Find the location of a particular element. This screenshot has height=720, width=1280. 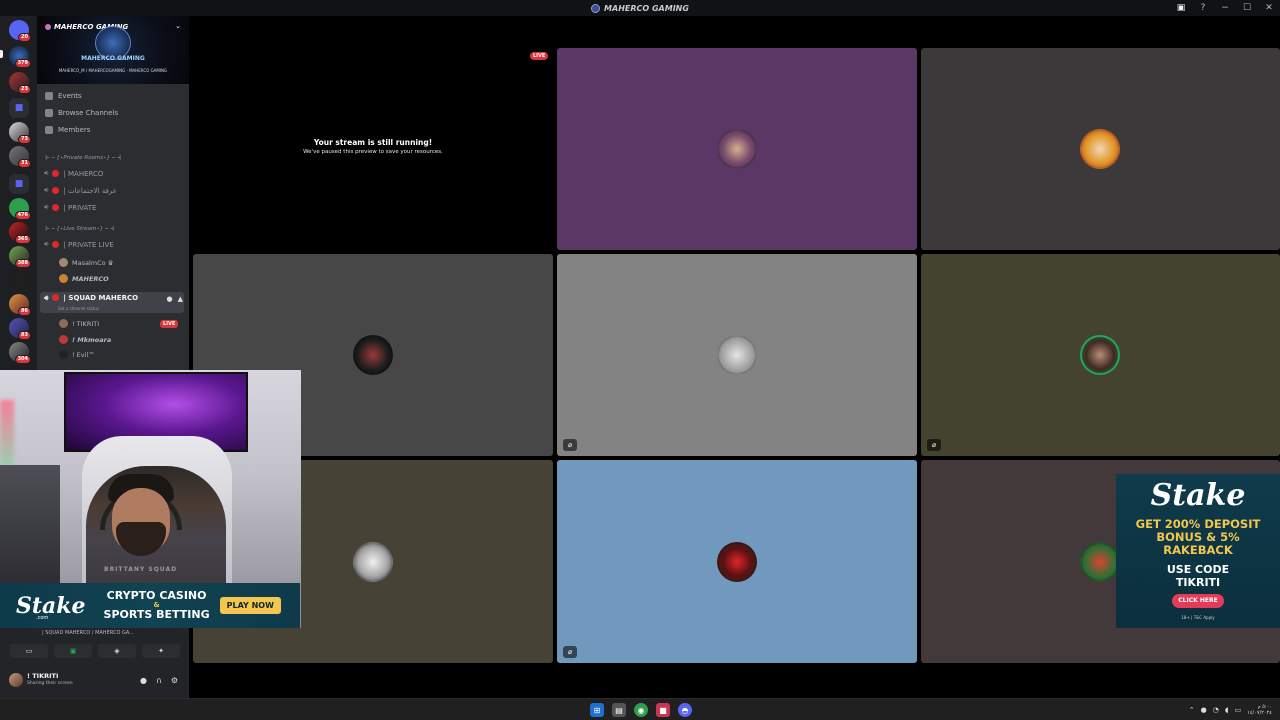

category-live-stream: ⊱ ─ {⋆Live Stream⋆} ─ ⊰ is located at coordinates (80, 229).